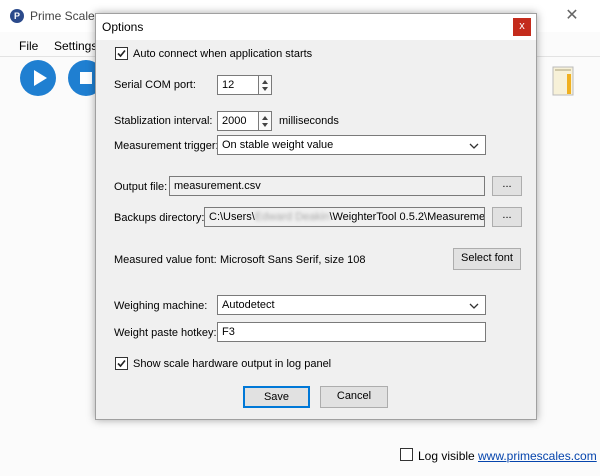 Image resolution: width=600 pixels, height=476 pixels. I want to click on menu-file: File, so click(28, 46).